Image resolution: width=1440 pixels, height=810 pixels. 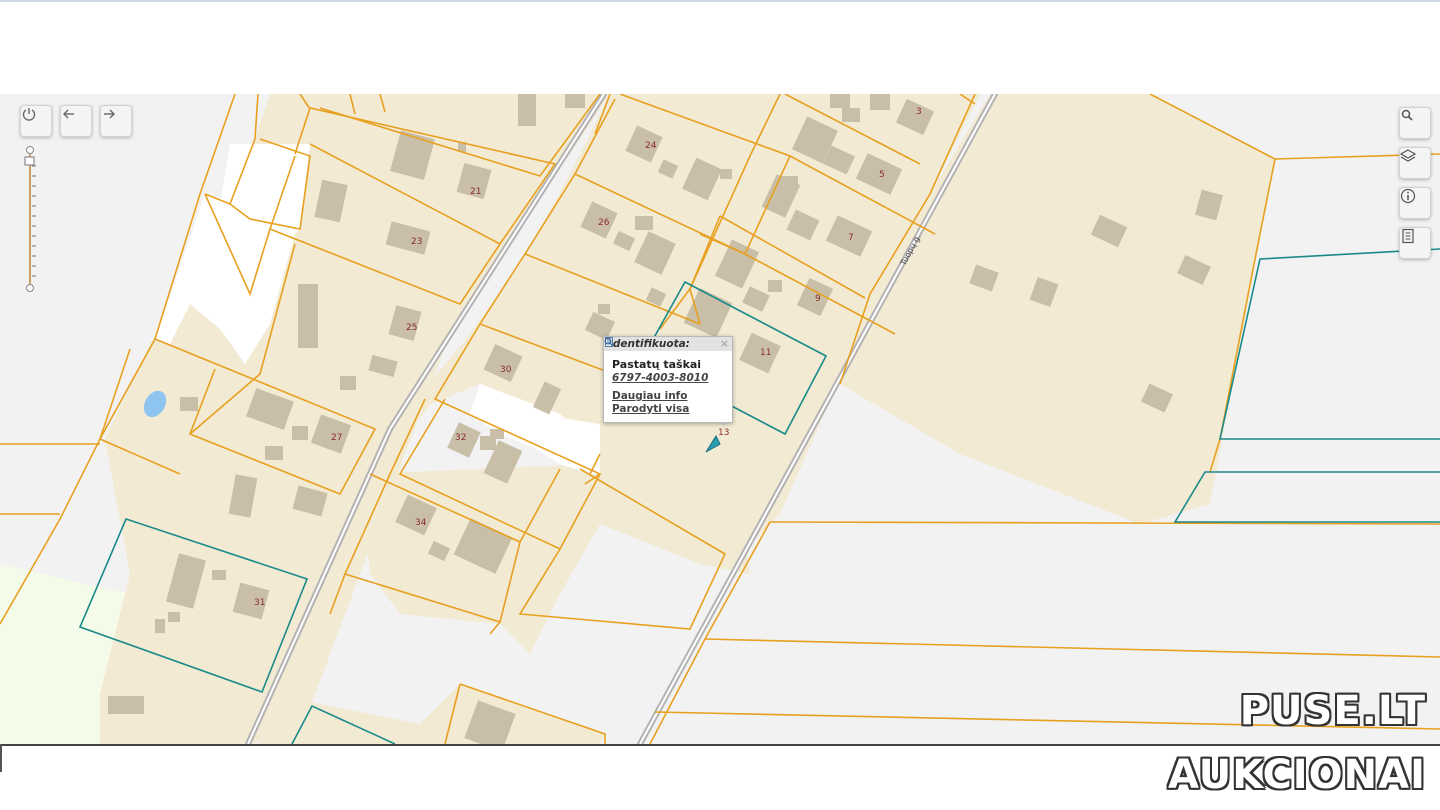 I want to click on house-number-11: 11, so click(x=765, y=353).